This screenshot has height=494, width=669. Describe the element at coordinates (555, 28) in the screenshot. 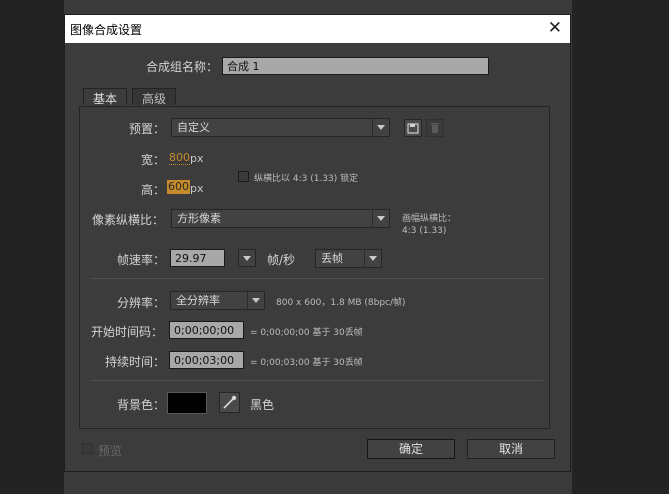

I see `close-icon: ✕` at that location.